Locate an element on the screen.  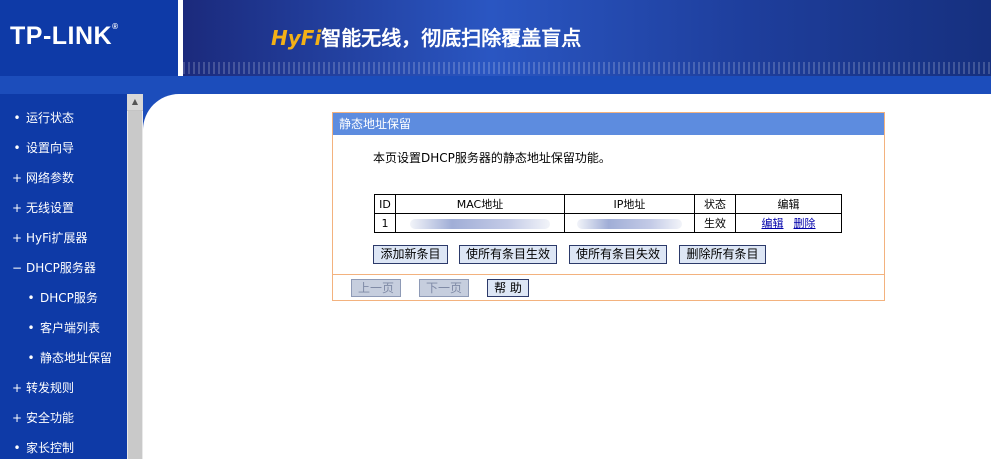
logo-area: TP-LINK® is located at coordinates (89, 38).